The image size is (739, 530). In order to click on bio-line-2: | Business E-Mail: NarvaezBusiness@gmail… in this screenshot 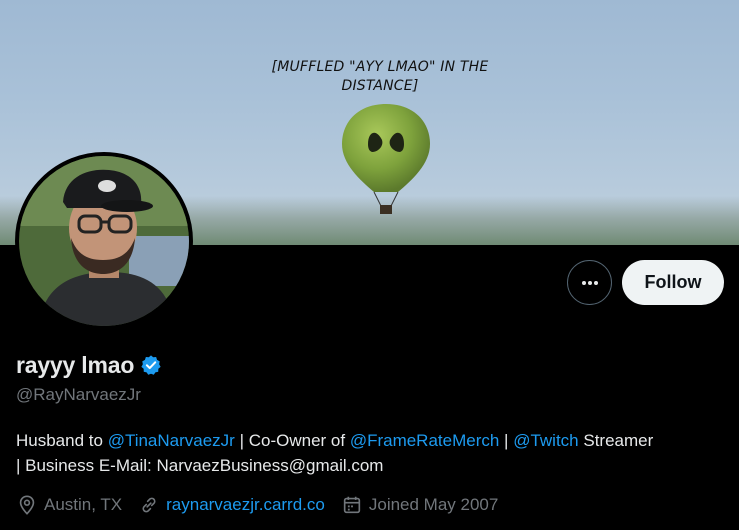, I will do `click(200, 465)`.